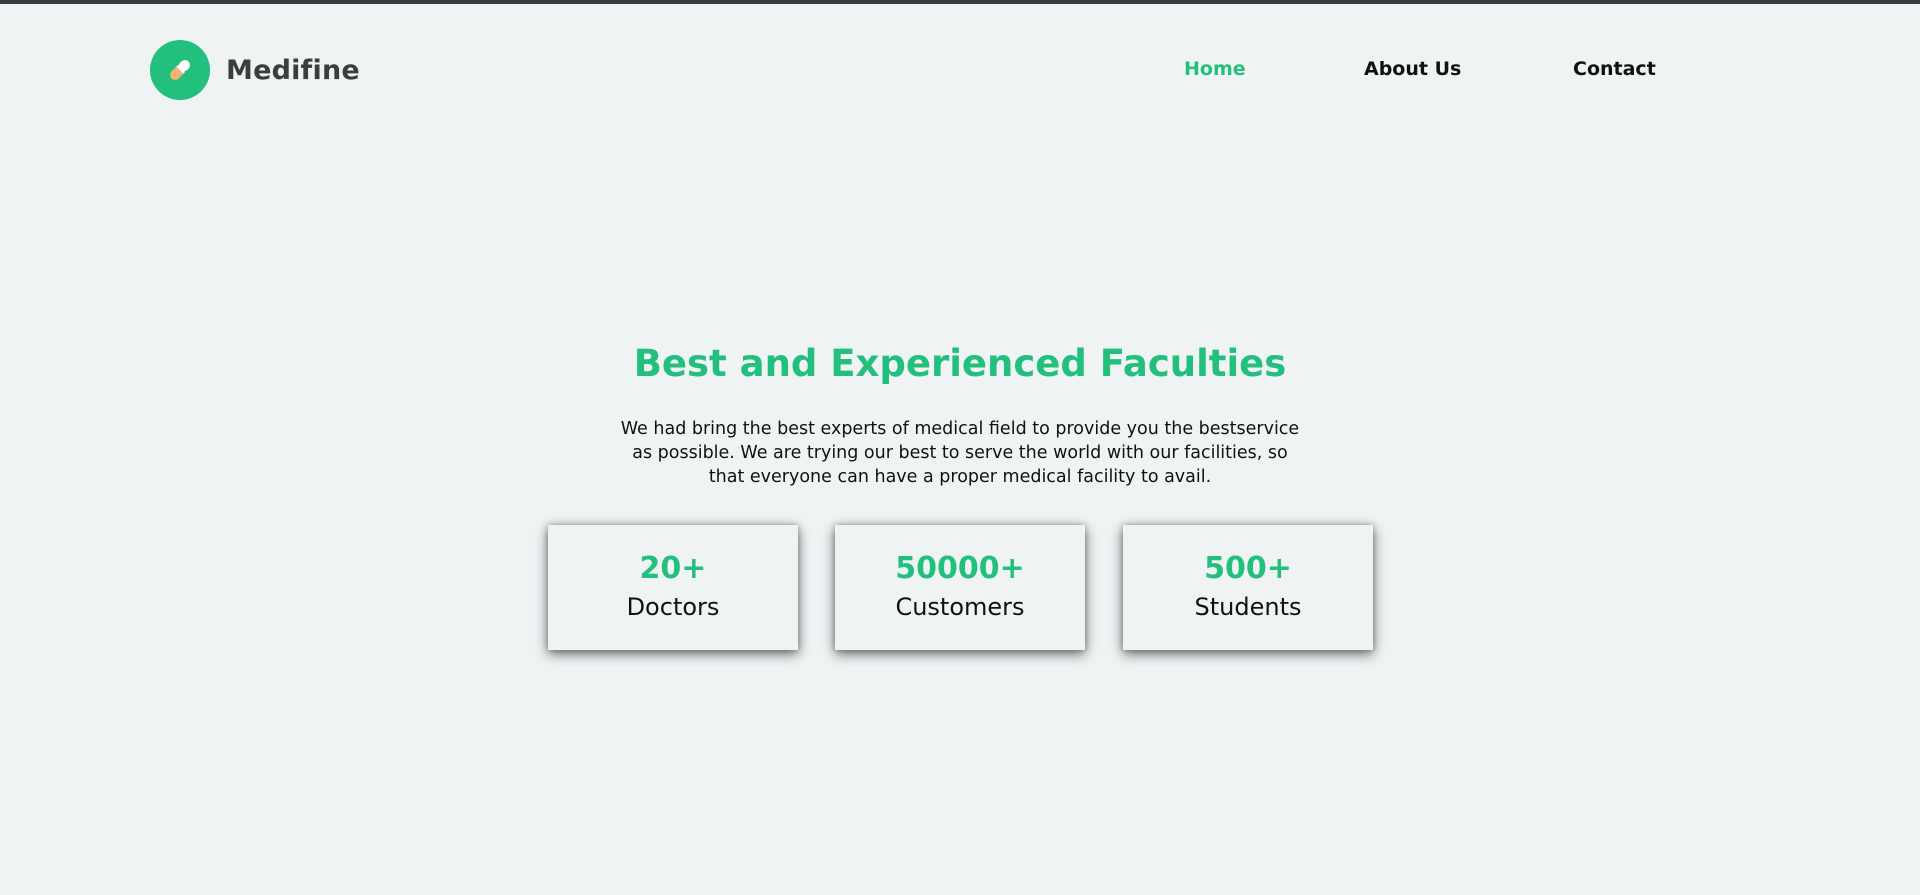 This screenshot has height=895, width=1920. What do you see at coordinates (673, 607) in the screenshot?
I see `stat-label: Doctors` at bounding box center [673, 607].